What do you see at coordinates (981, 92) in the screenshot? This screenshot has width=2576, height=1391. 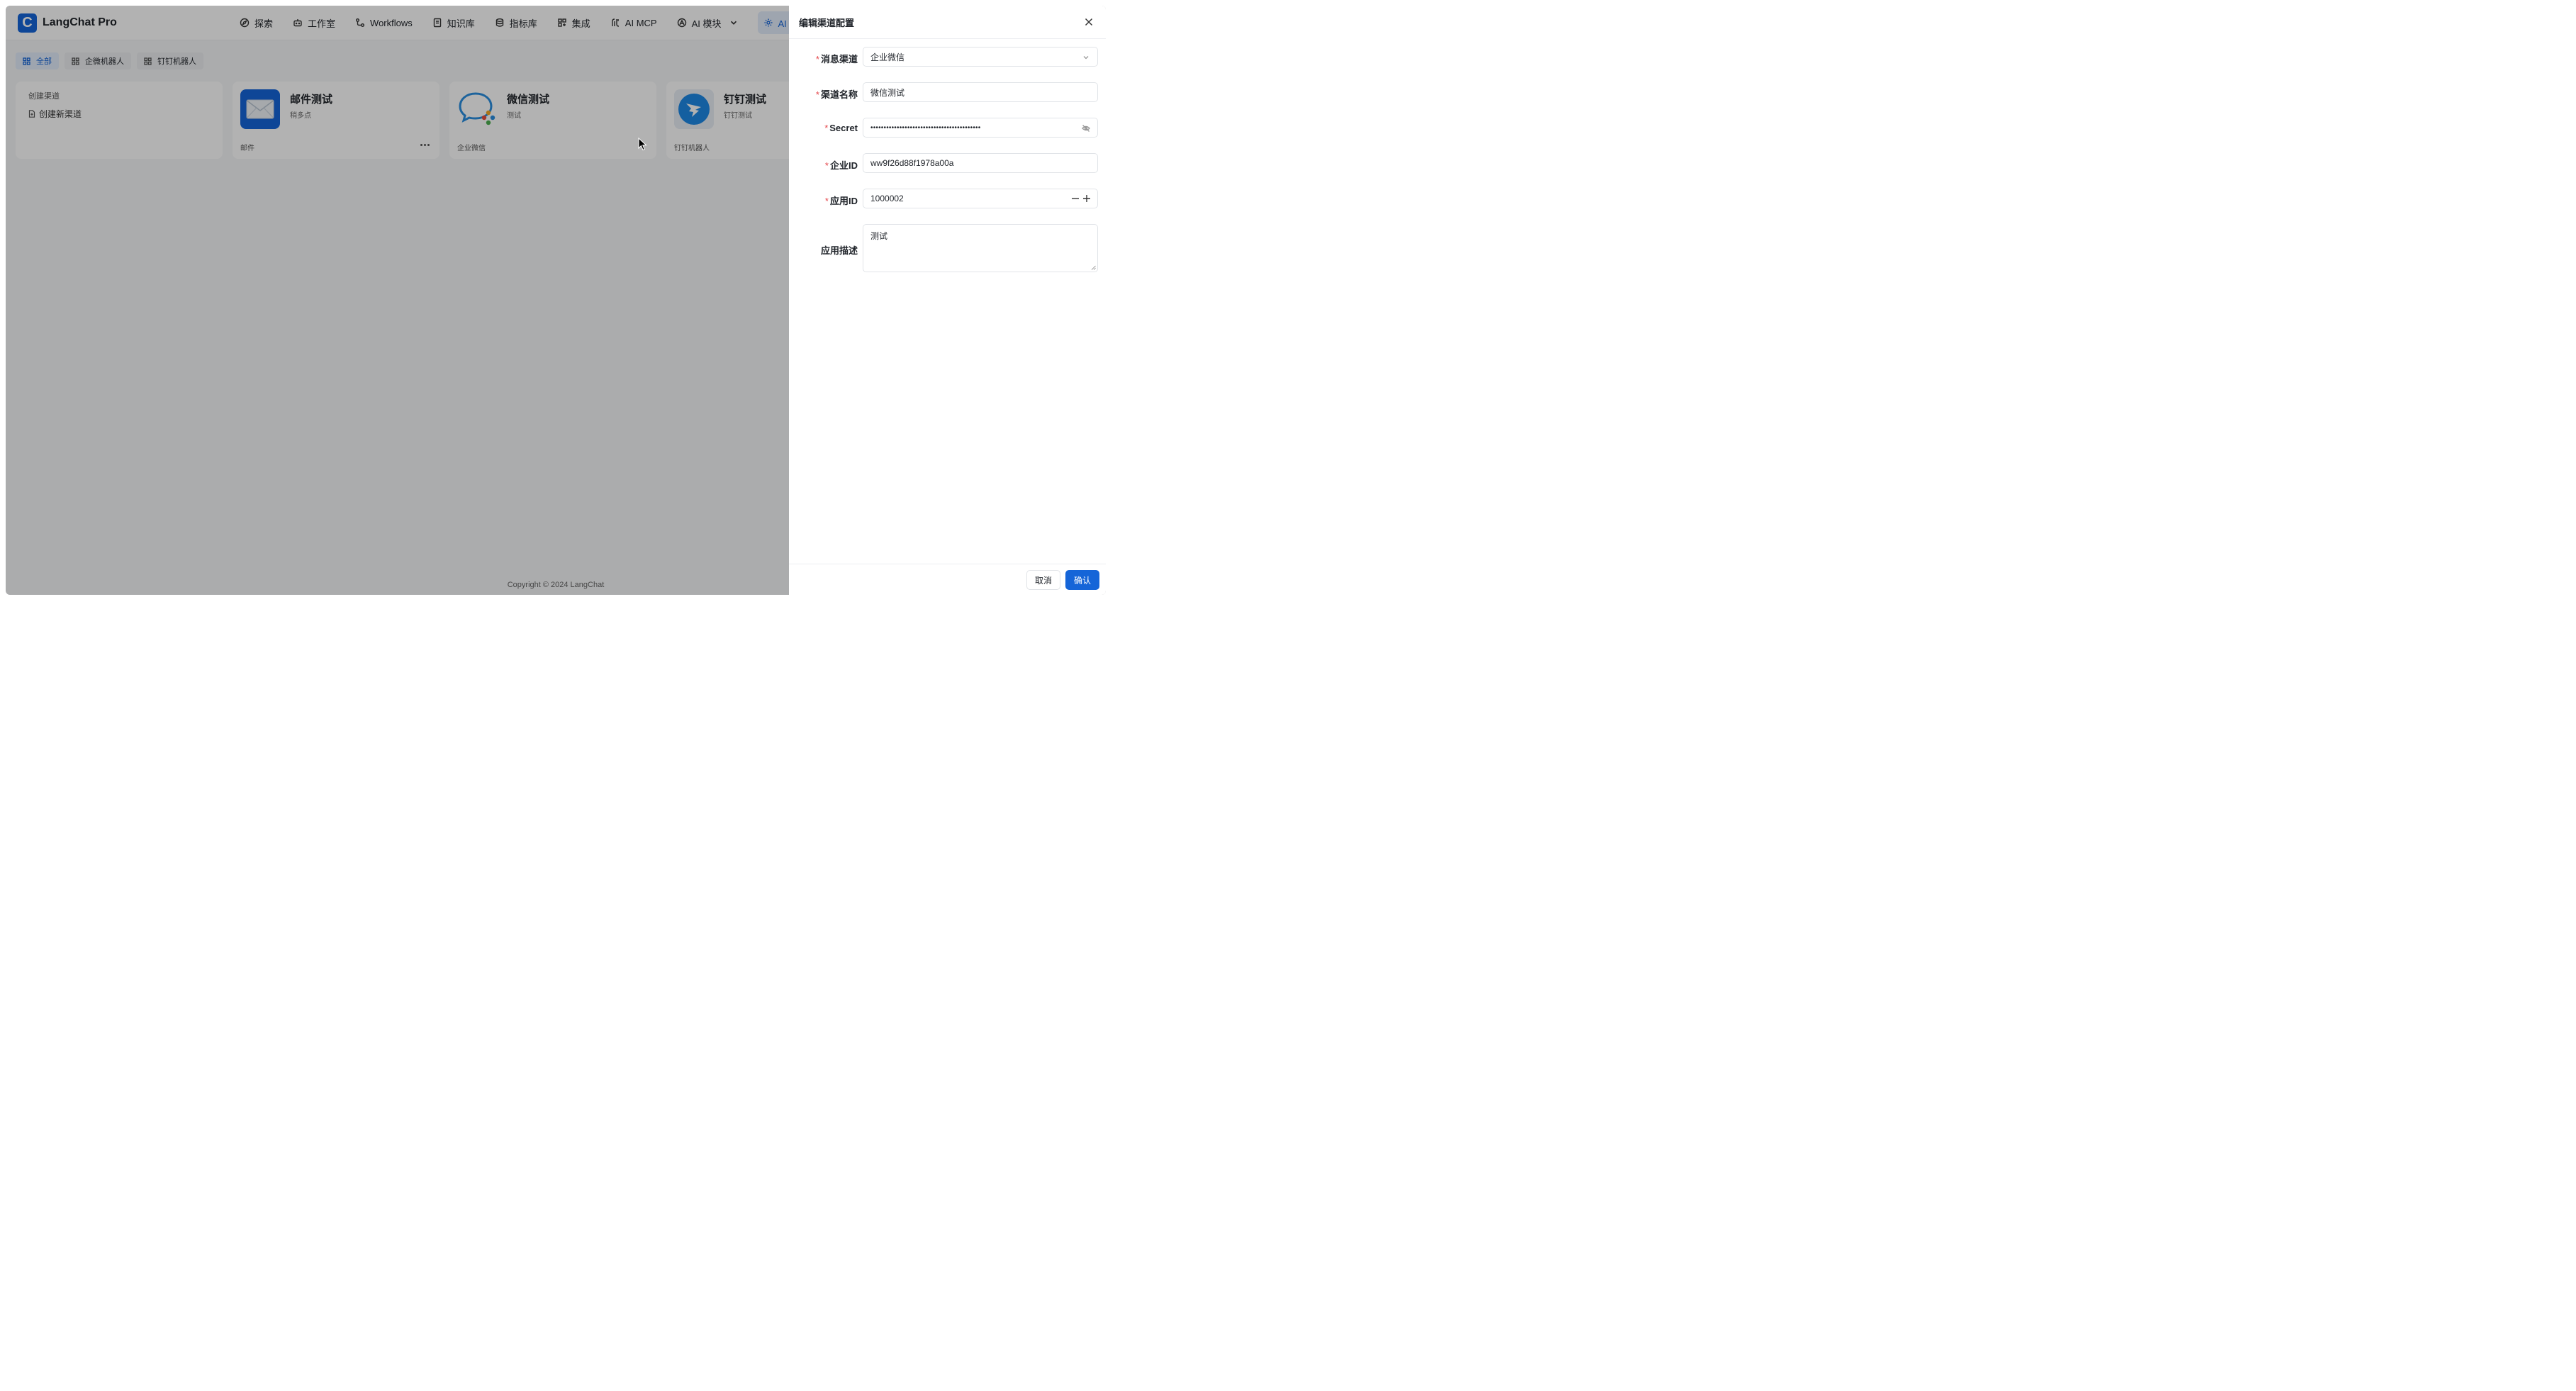 I see `channel-name-input: 微信测试` at bounding box center [981, 92].